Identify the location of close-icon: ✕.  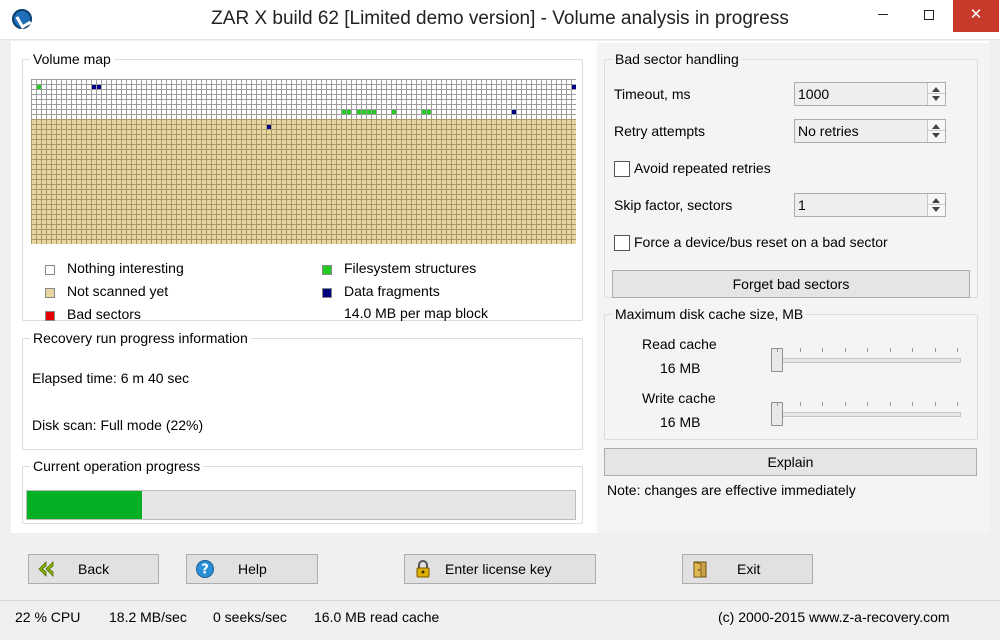
(976, 14).